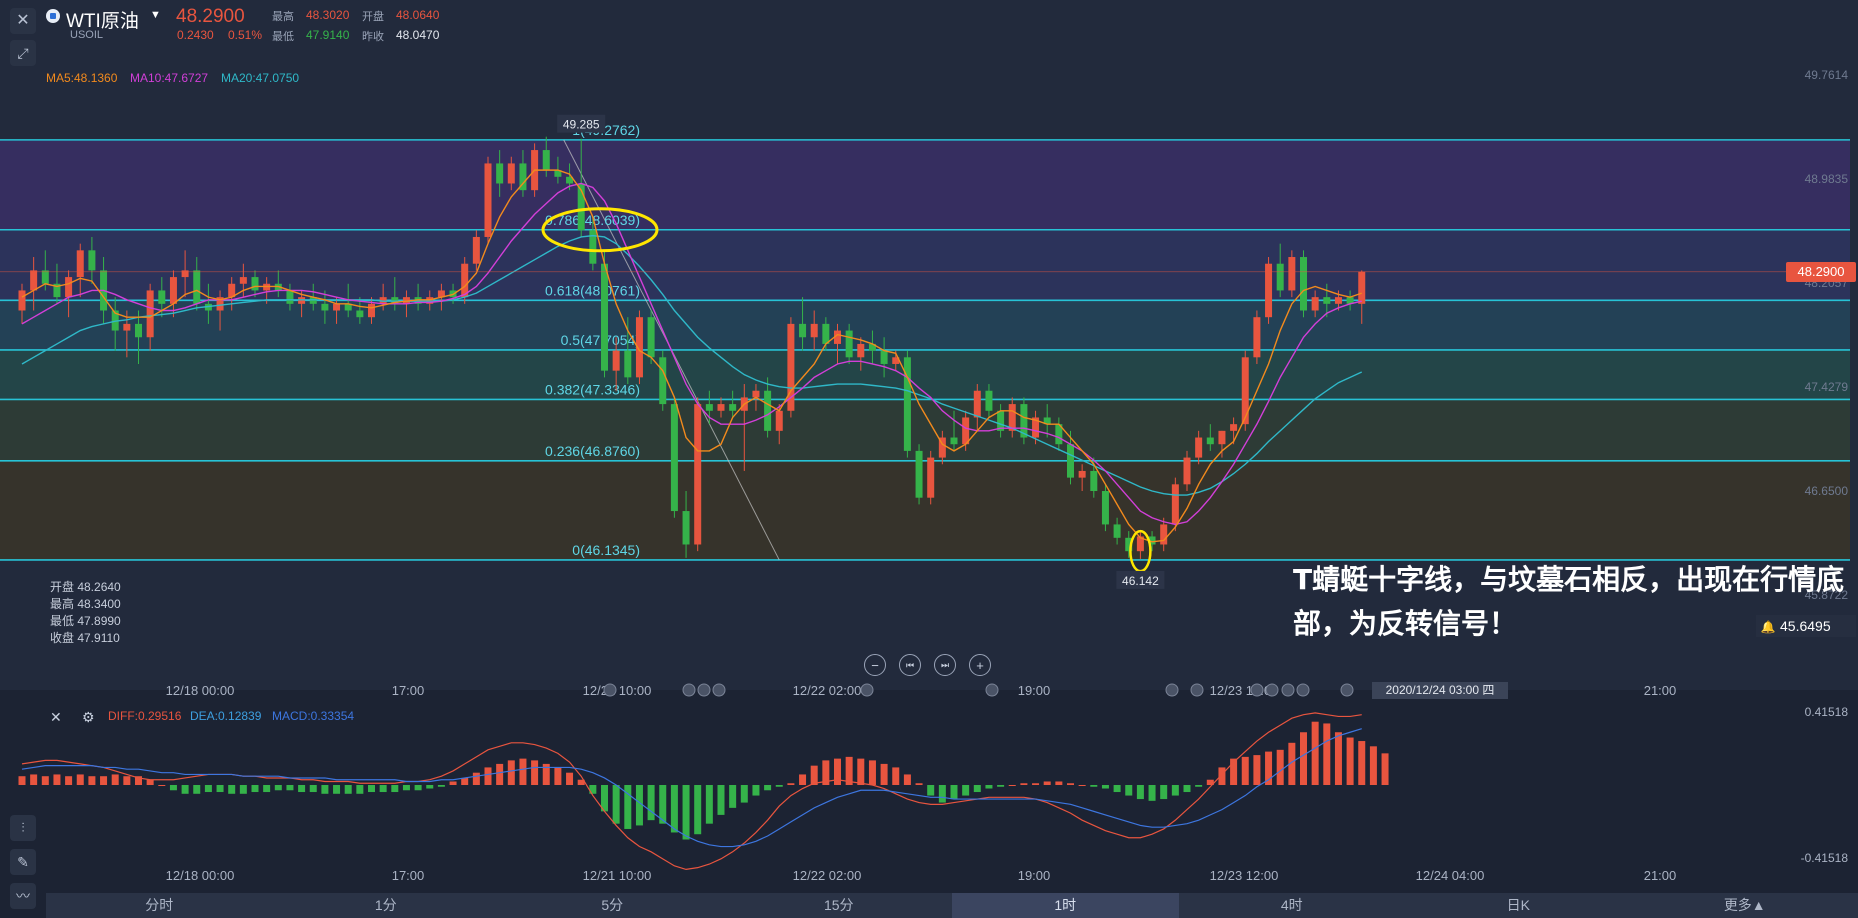 Image resolution: width=1858 pixels, height=918 pixels. Describe the element at coordinates (1140, 581) in the screenshot. I see `price-label: 46.142` at that location.